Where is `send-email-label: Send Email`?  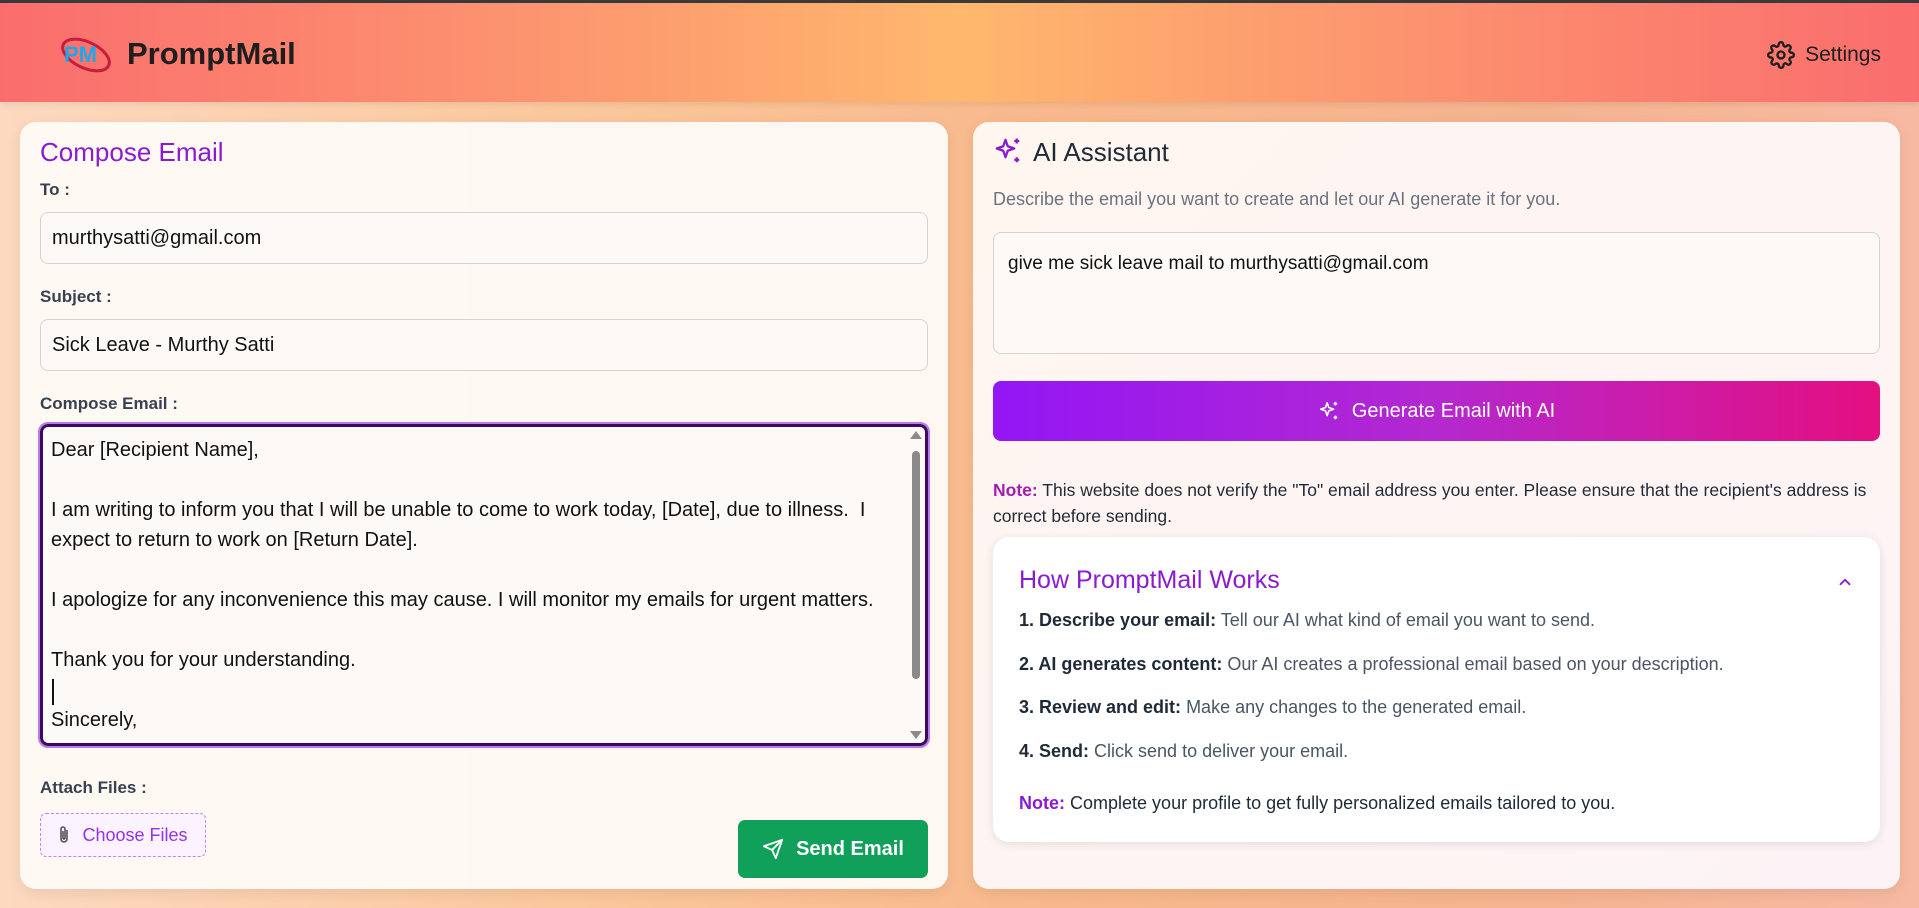 send-email-label: Send Email is located at coordinates (850, 848).